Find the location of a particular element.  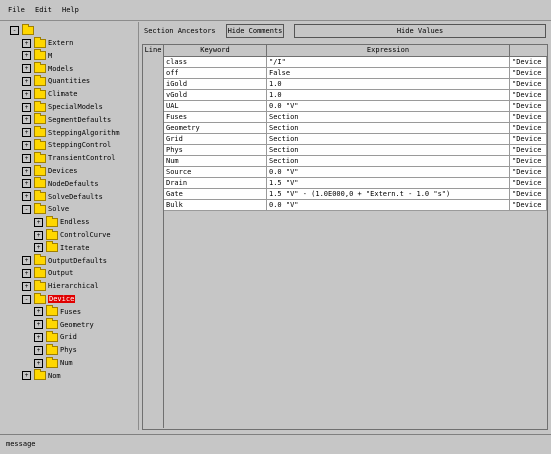

menu-help: Help is located at coordinates (70, 10).